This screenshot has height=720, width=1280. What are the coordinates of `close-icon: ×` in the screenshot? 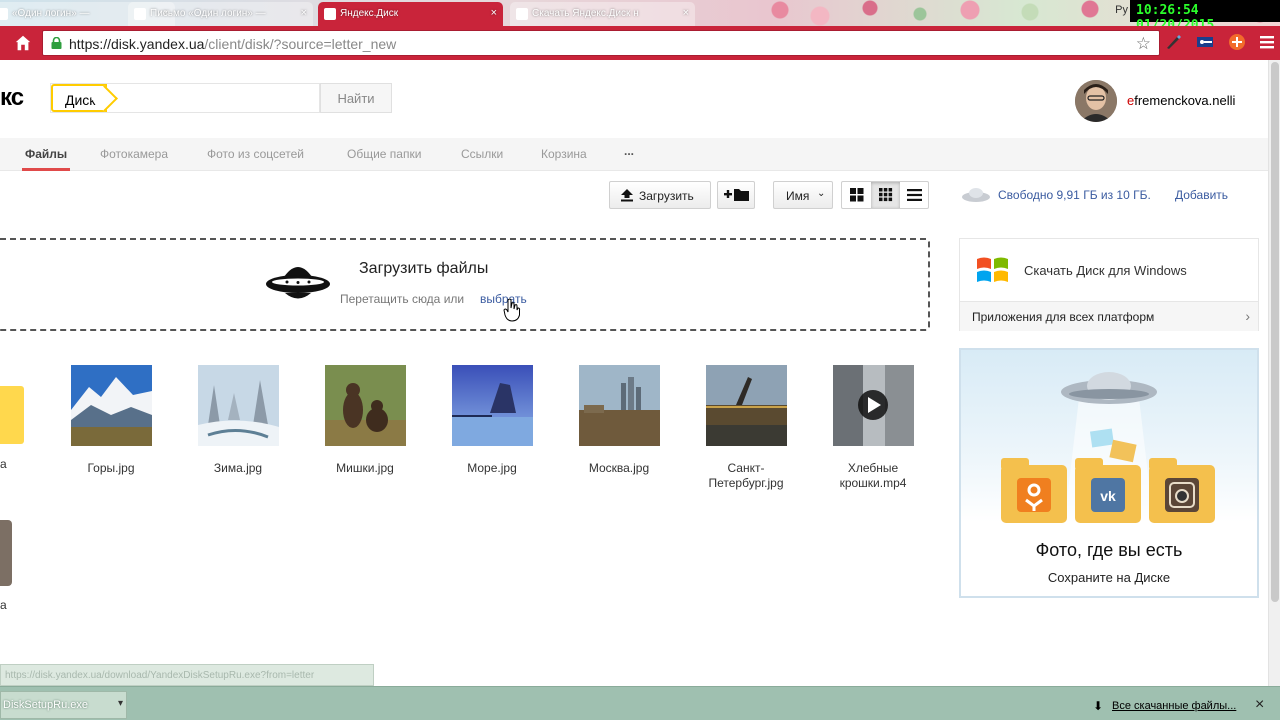 It's located at (1259, 705).